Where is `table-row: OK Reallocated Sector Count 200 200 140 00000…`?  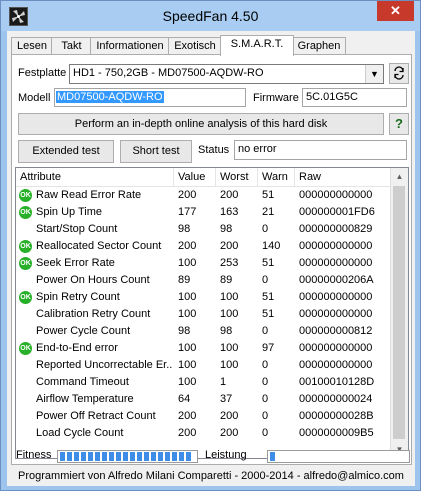 table-row: OK Reallocated Sector Count 200 200 140 00000… is located at coordinates (204, 246).